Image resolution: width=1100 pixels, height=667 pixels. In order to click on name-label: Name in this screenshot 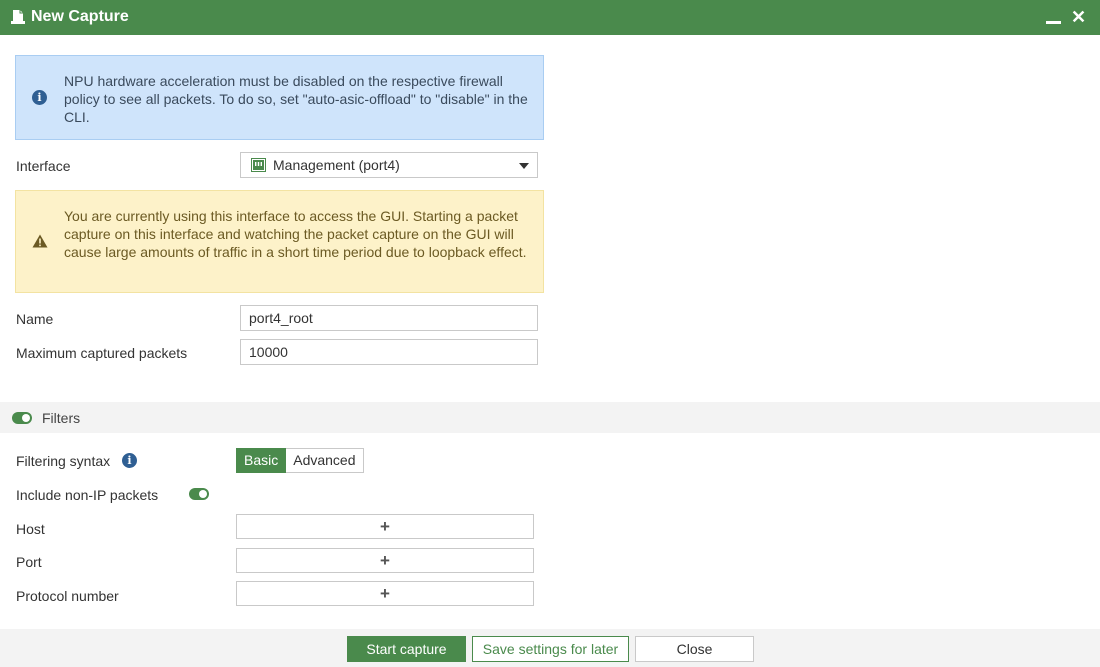, I will do `click(35, 319)`.